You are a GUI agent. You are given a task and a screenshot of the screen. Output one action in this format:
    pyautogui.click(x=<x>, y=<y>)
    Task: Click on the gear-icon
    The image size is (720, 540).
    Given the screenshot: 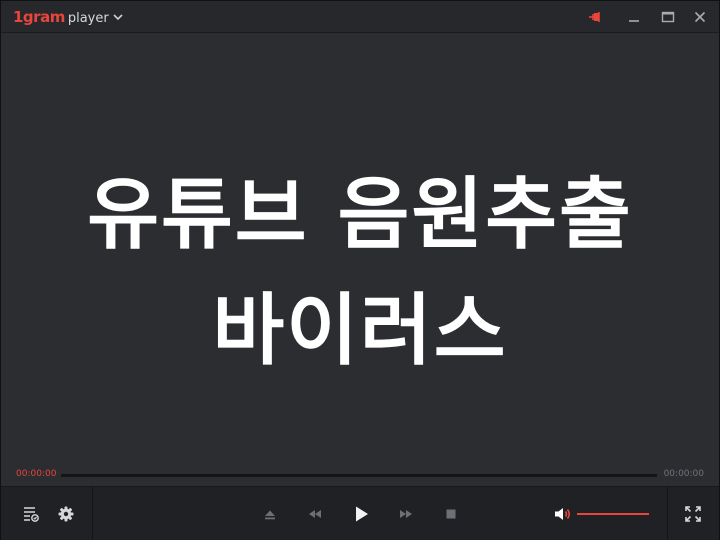 What is the action you would take?
    pyautogui.click(x=66, y=514)
    